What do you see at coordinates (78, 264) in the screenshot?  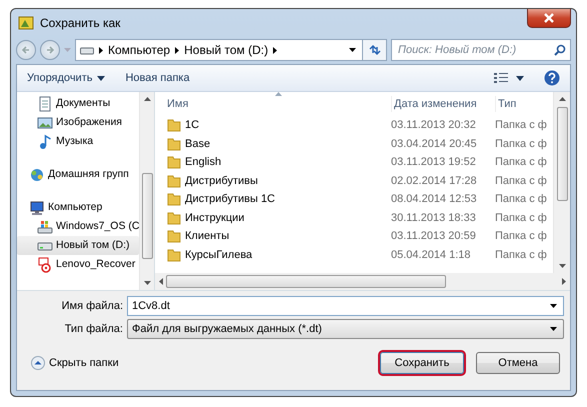 I see `nav-item: Lenovo_Recover` at bounding box center [78, 264].